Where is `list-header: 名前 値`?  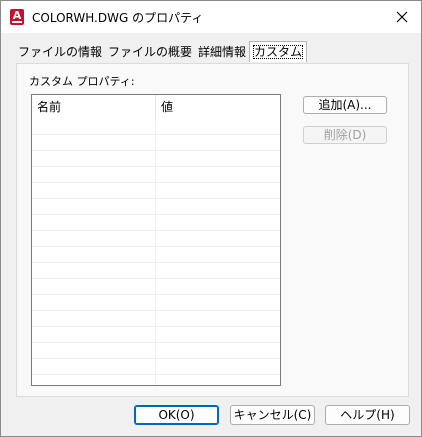 list-header: 名前 値 is located at coordinates (156, 107).